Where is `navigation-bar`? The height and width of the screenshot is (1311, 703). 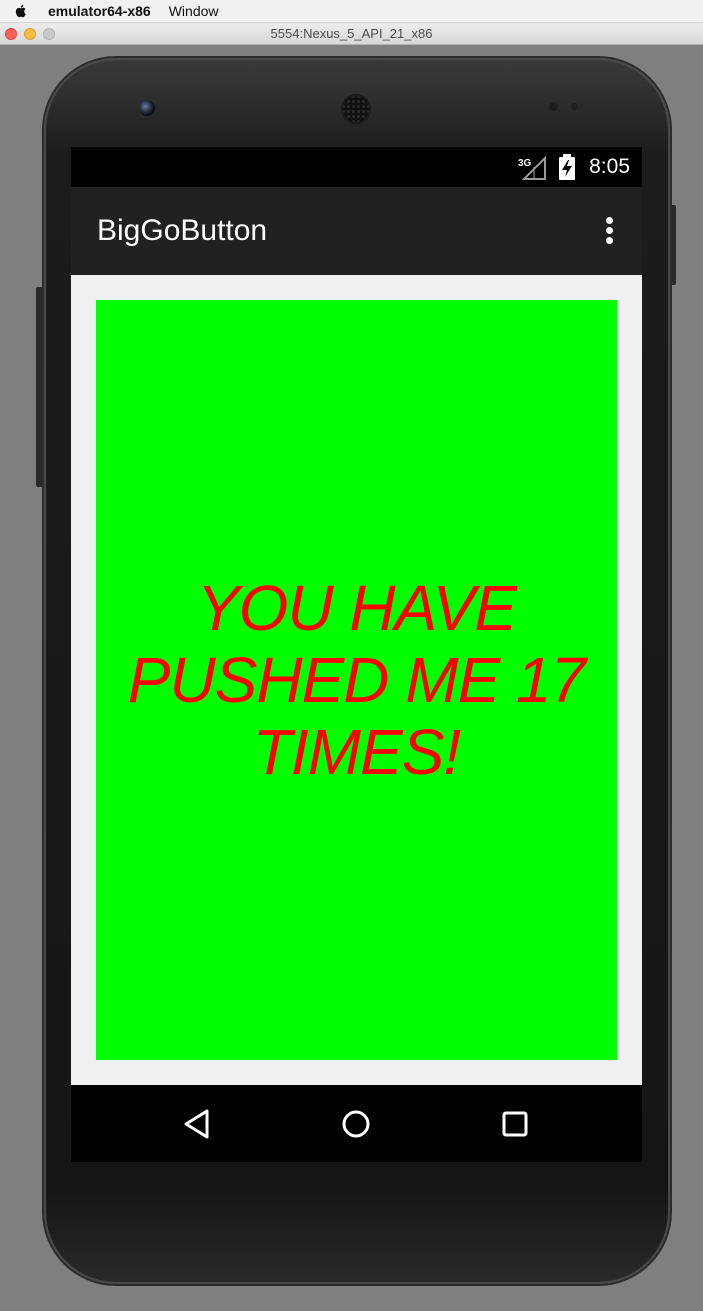 navigation-bar is located at coordinates (356, 1123).